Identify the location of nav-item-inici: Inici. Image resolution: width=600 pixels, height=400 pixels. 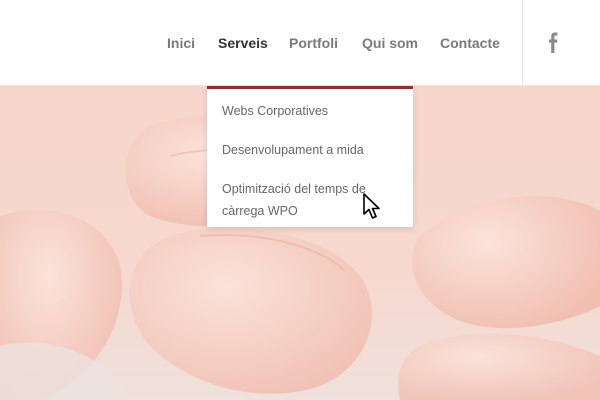
(181, 43).